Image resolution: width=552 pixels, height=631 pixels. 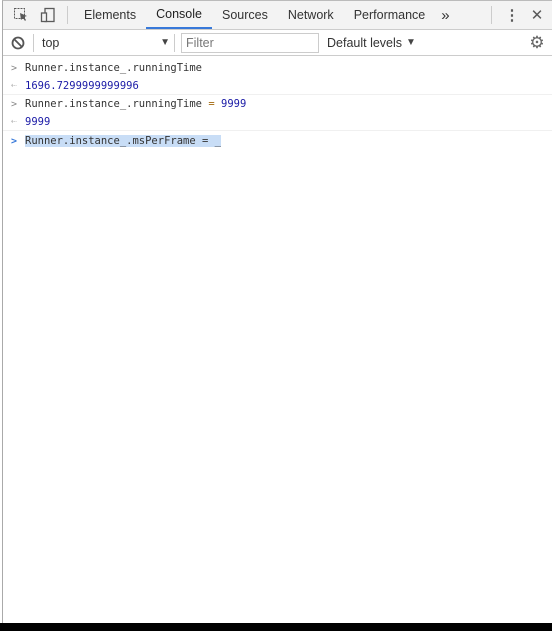 I want to click on console-result: 9999, so click(x=38, y=121).